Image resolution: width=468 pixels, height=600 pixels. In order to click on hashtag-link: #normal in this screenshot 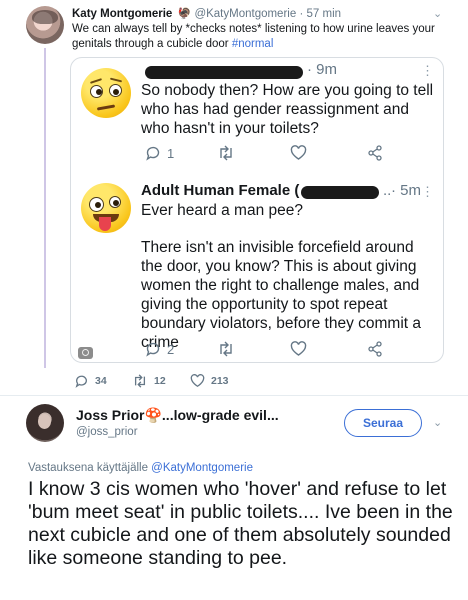, I will do `click(253, 44)`.